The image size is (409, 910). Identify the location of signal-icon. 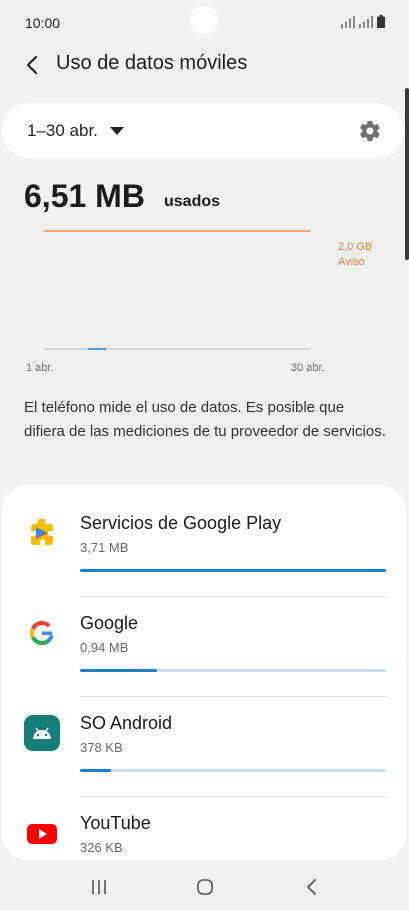
(348, 21).